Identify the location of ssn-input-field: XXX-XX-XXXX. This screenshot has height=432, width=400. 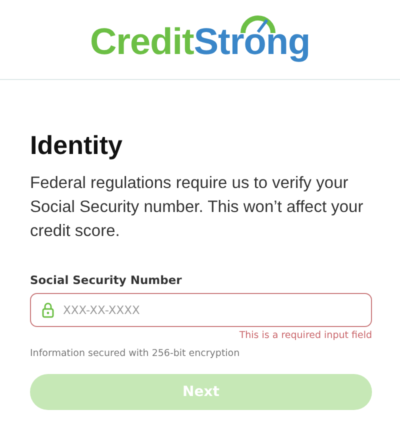
(201, 310).